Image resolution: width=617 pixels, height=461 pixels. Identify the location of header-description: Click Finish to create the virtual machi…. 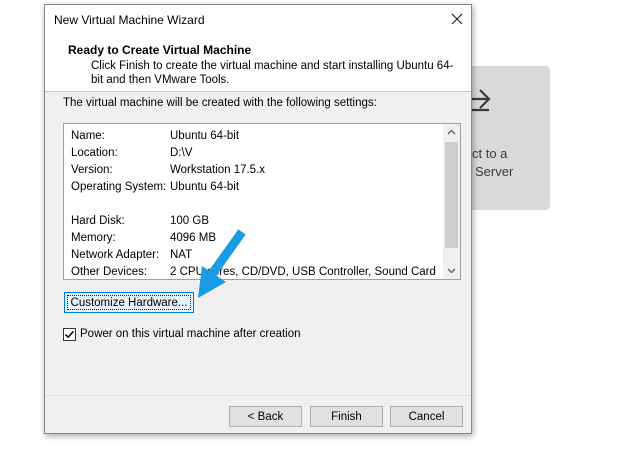
(272, 73).